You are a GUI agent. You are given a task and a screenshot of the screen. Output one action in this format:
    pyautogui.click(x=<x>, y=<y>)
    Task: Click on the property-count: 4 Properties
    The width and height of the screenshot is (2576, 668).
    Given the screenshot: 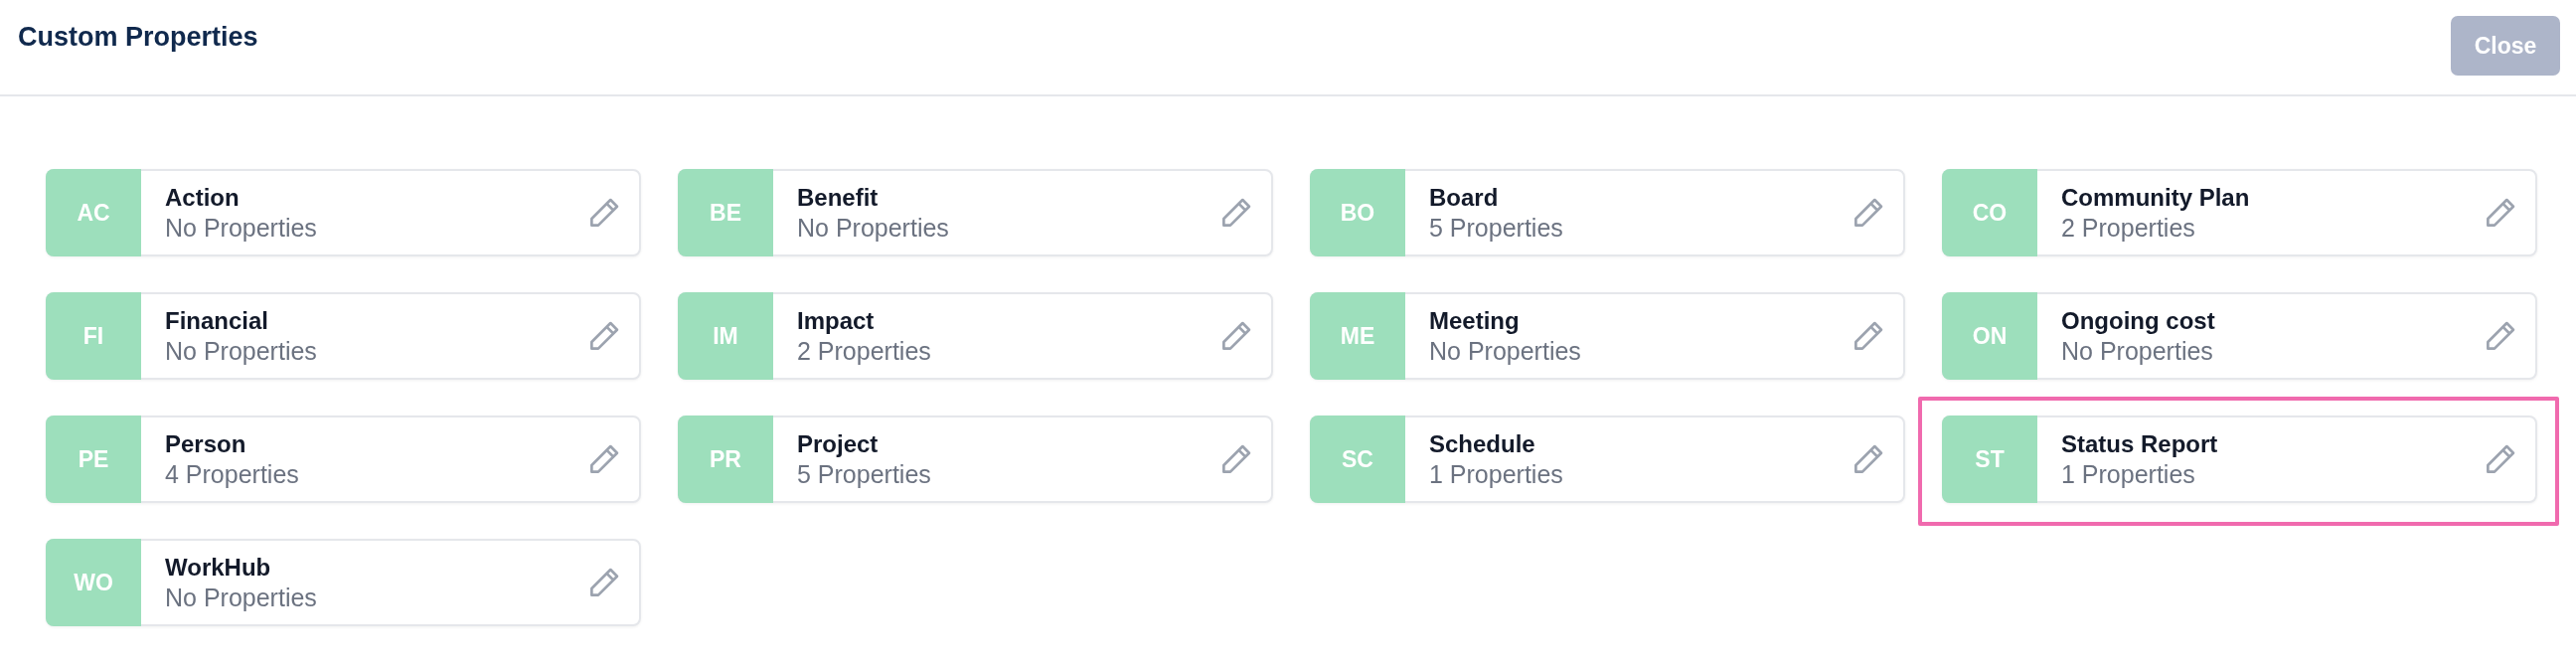 What is the action you would take?
    pyautogui.click(x=232, y=474)
    